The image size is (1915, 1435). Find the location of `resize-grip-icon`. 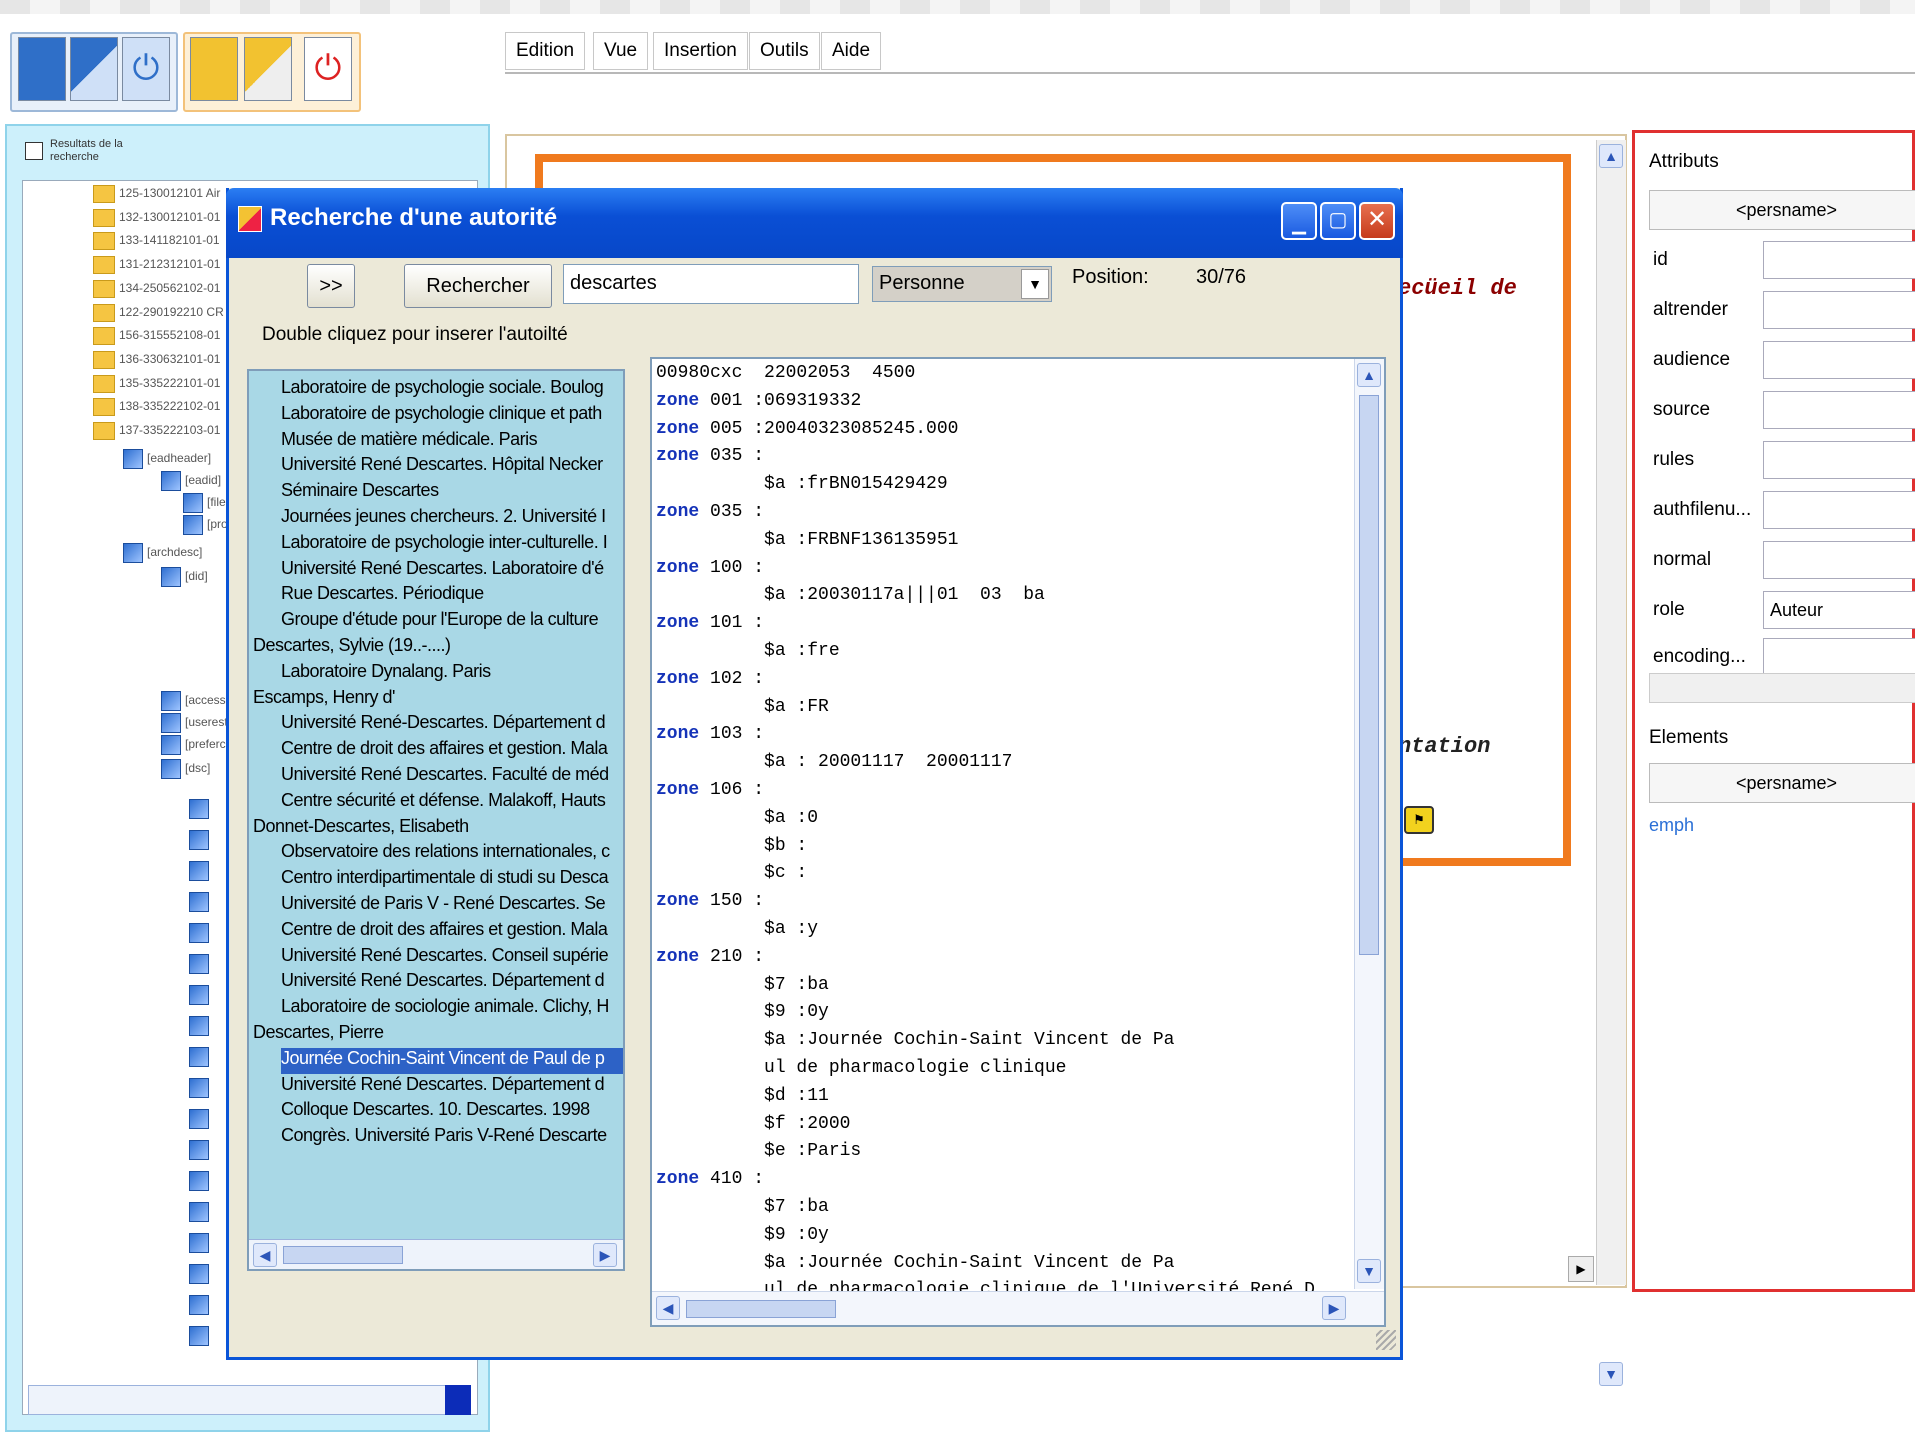

resize-grip-icon is located at coordinates (1386, 1340).